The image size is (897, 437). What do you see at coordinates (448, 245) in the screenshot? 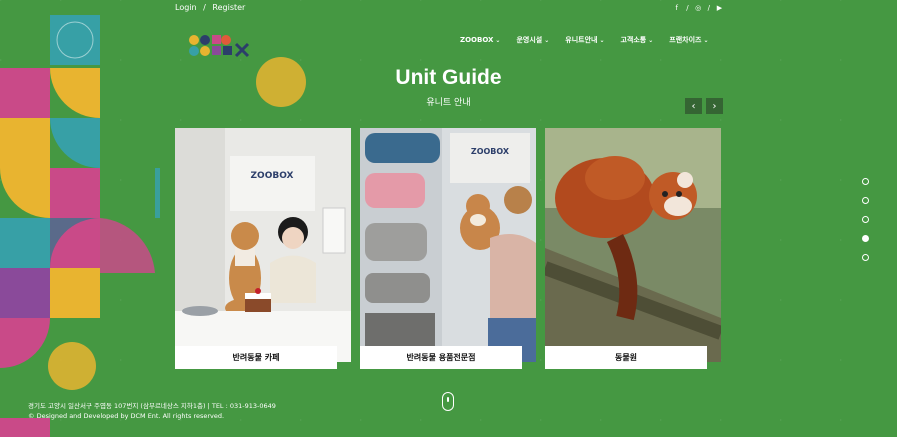
I see `pet-store-photo: ZOOBOX` at bounding box center [448, 245].